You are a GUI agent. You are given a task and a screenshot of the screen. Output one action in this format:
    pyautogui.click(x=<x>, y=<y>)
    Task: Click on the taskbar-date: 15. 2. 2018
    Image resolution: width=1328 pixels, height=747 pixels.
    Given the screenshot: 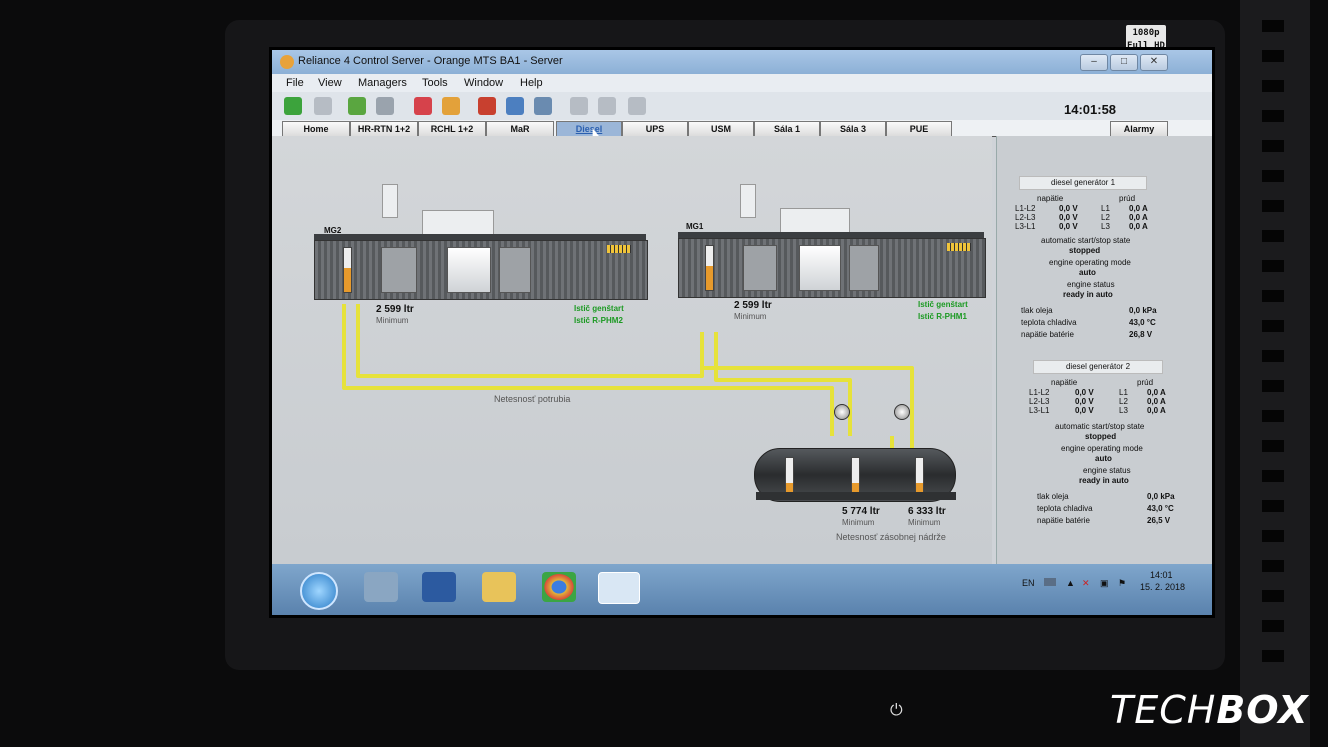 What is the action you would take?
    pyautogui.click(x=1162, y=587)
    